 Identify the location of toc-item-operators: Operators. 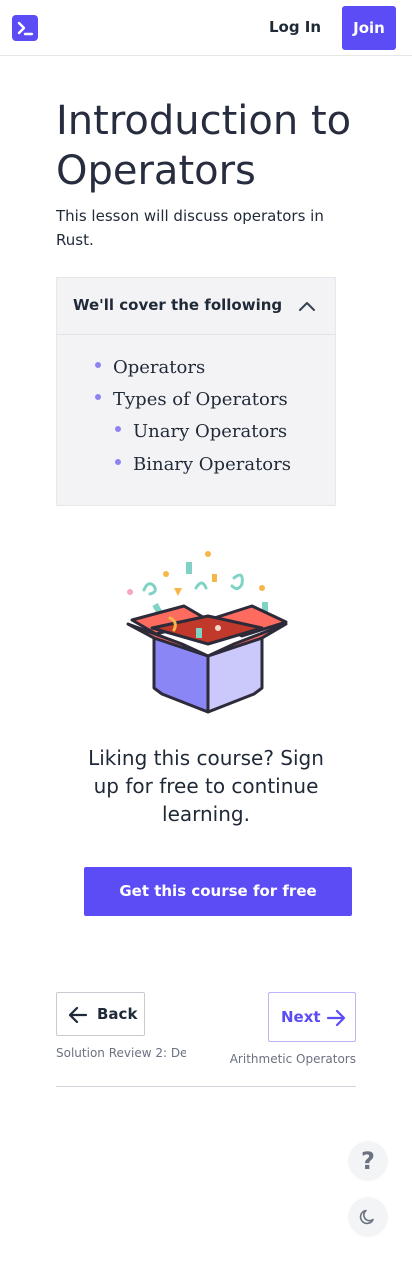
(150, 367).